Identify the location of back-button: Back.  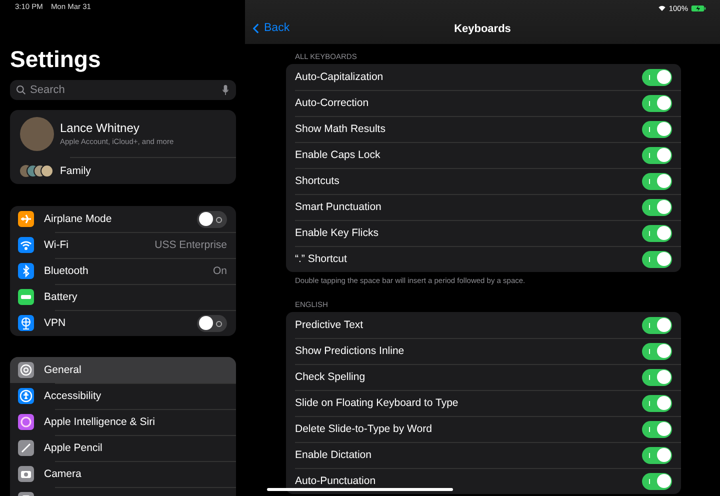
(271, 28).